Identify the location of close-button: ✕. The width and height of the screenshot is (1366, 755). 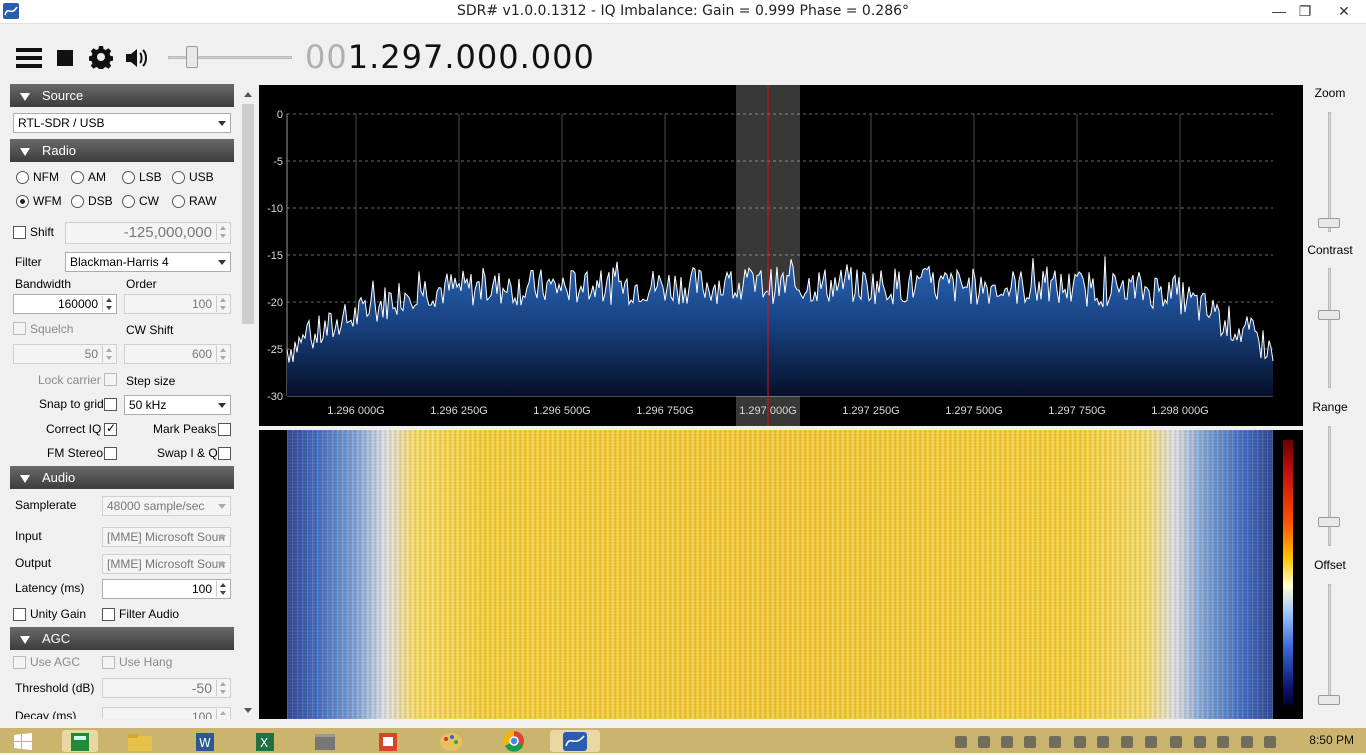
(1344, 11).